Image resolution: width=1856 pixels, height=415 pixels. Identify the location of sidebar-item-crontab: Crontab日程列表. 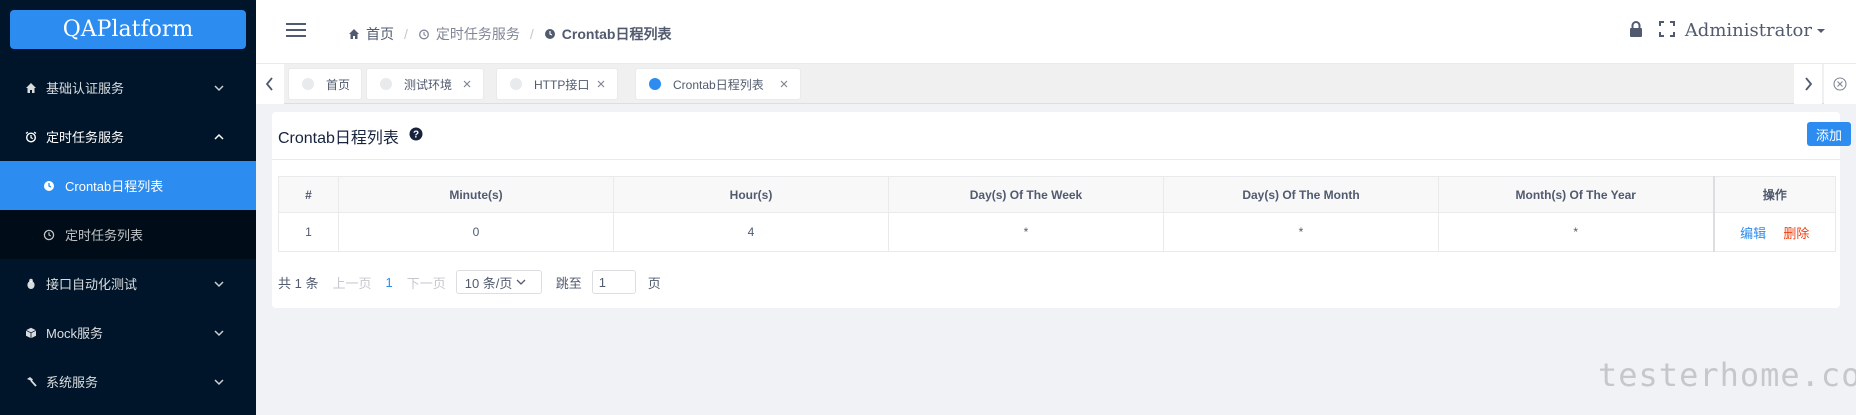
(128, 185).